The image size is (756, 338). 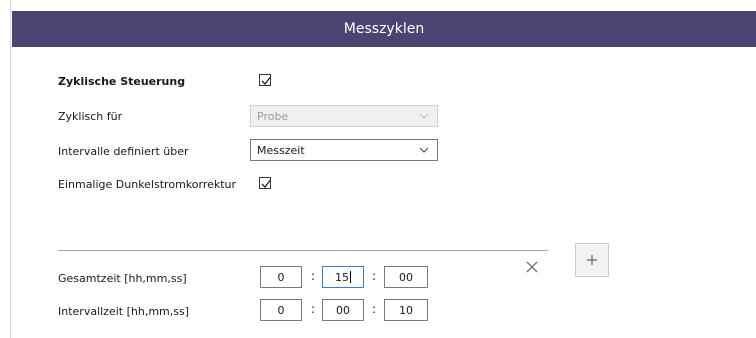 I want to click on dark-current-checkbox, so click(x=265, y=183).